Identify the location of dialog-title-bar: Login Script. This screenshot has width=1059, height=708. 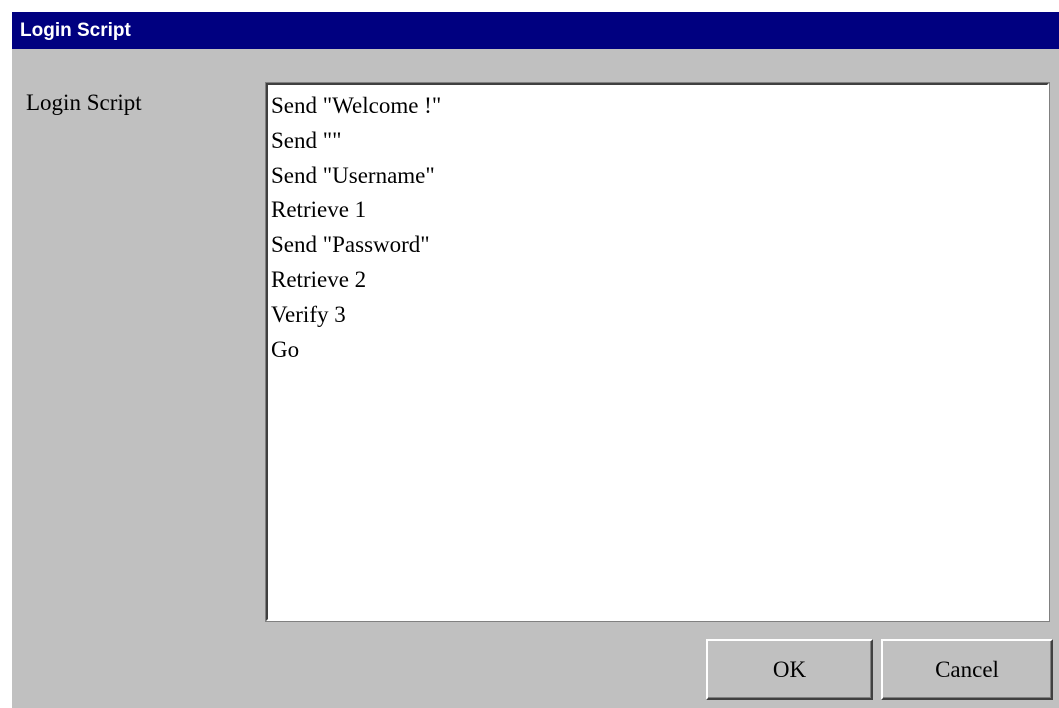
(535, 30).